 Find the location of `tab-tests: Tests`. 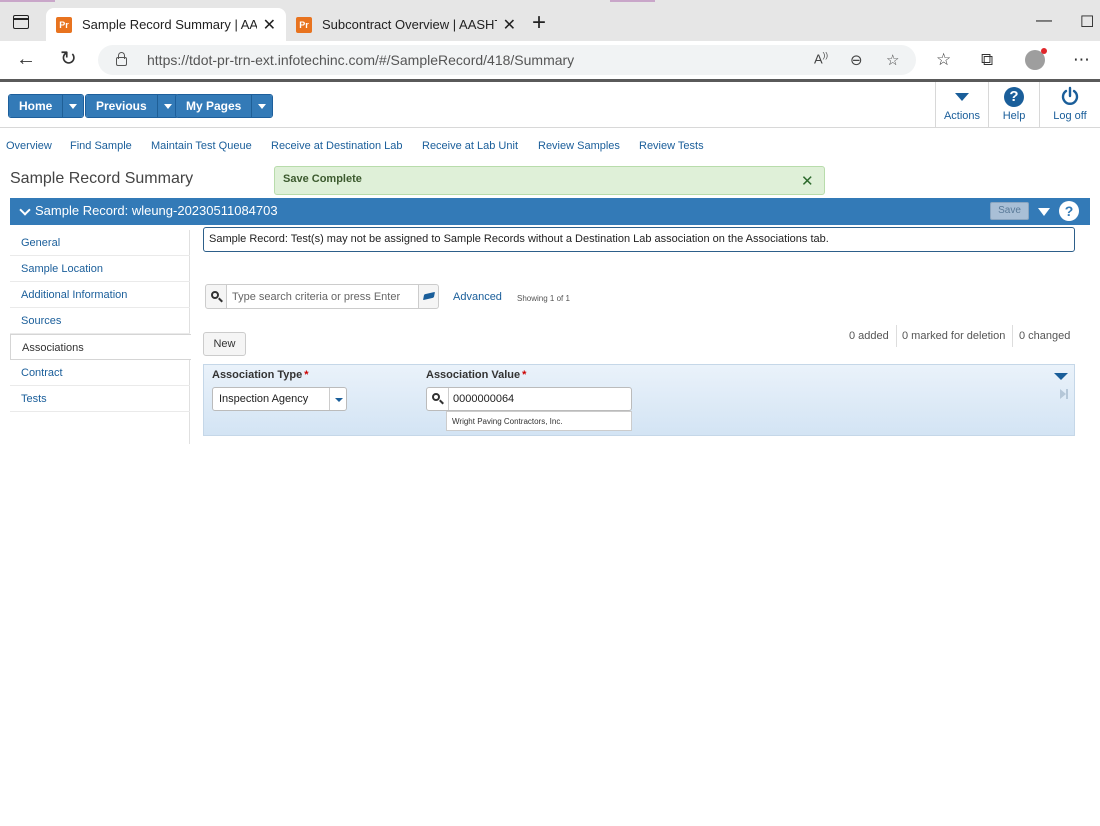

tab-tests: Tests is located at coordinates (100, 399).